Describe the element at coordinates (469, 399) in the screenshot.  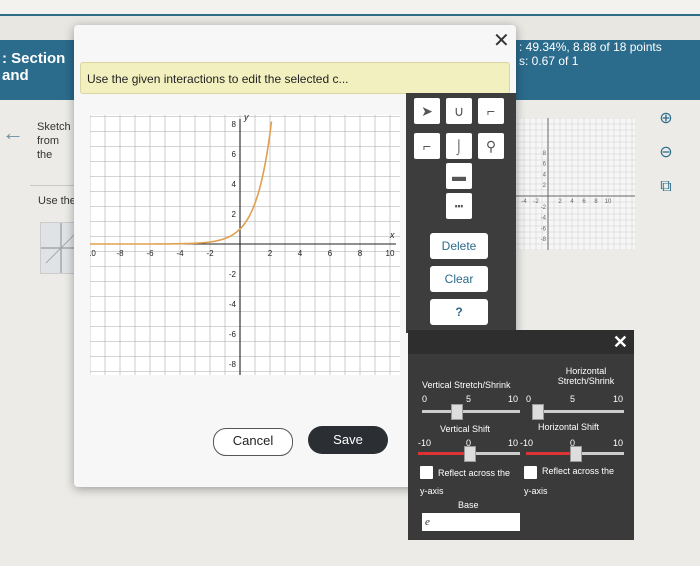
I see `vertical-stretch-mid: 5` at that location.